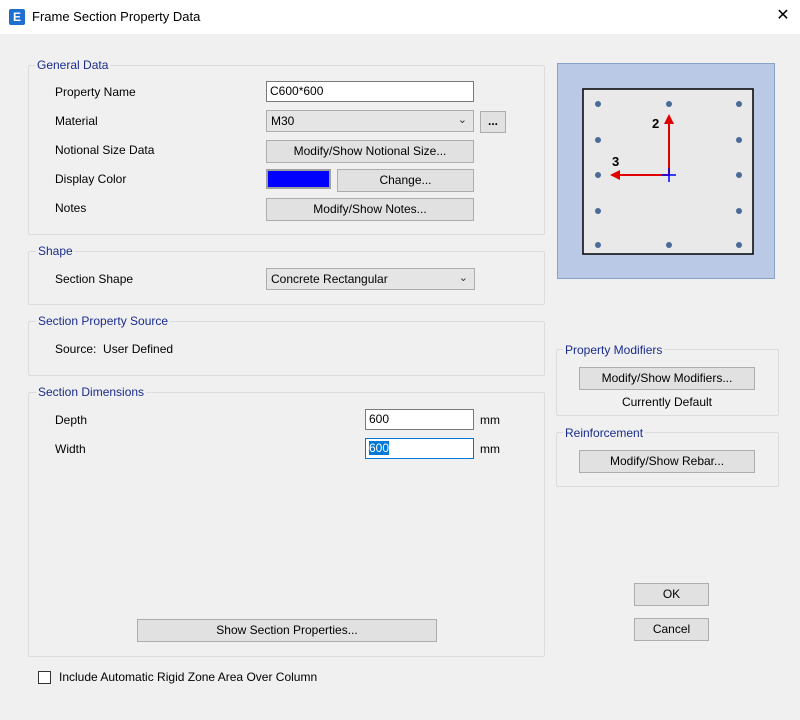 Image resolution: width=800 pixels, height=720 pixels. I want to click on depth-field: 600, so click(419, 419).